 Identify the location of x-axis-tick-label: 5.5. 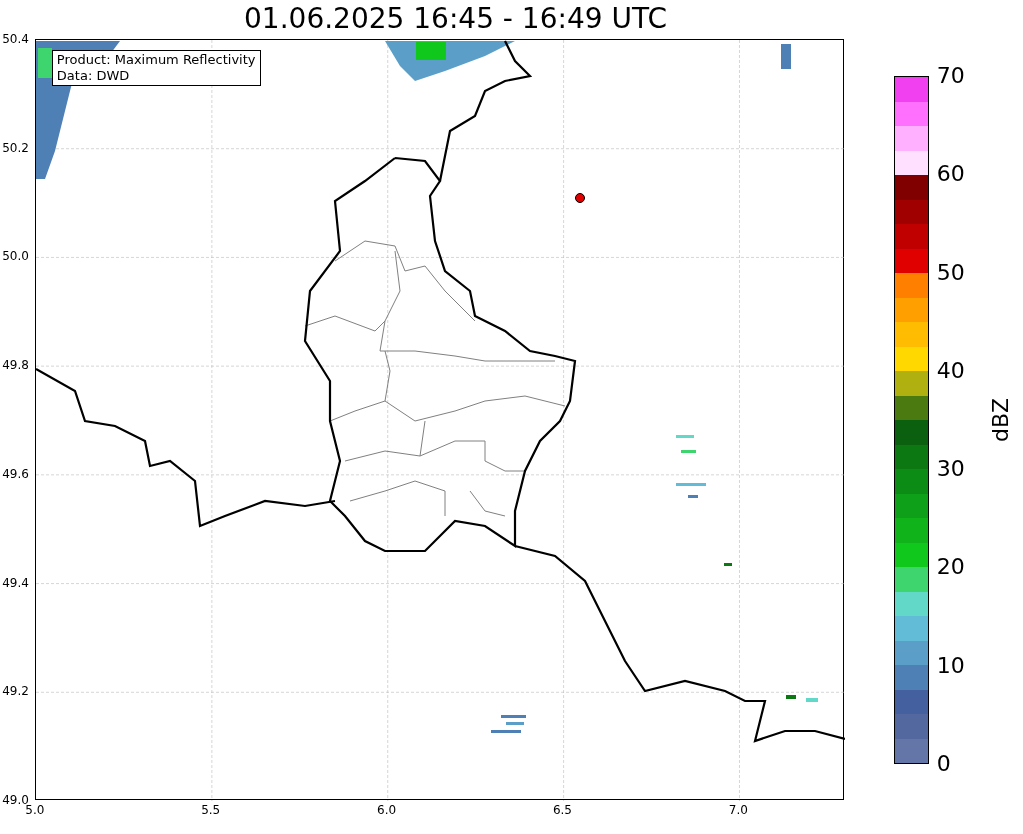
(211, 810).